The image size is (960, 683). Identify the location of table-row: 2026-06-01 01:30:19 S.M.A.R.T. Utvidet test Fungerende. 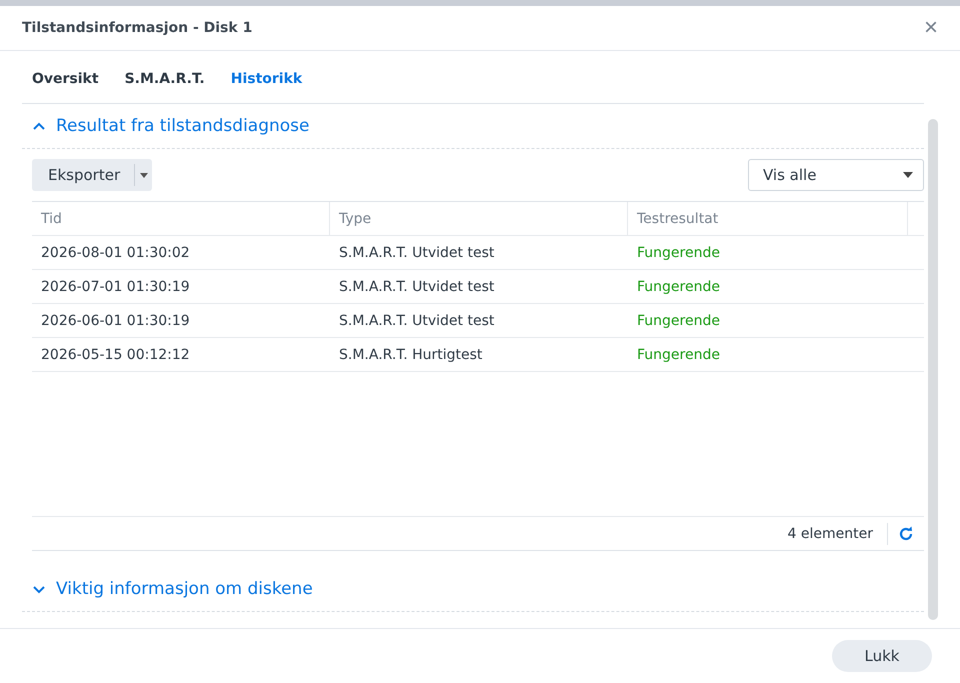
(478, 321).